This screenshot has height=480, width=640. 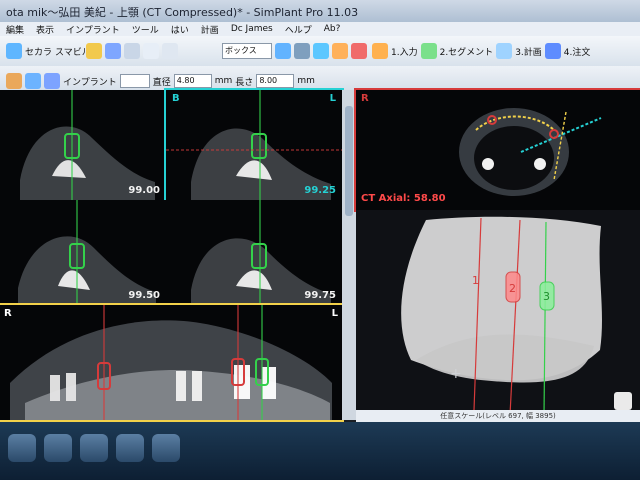 I want to click on contrast-icon, so click(x=132, y=51).